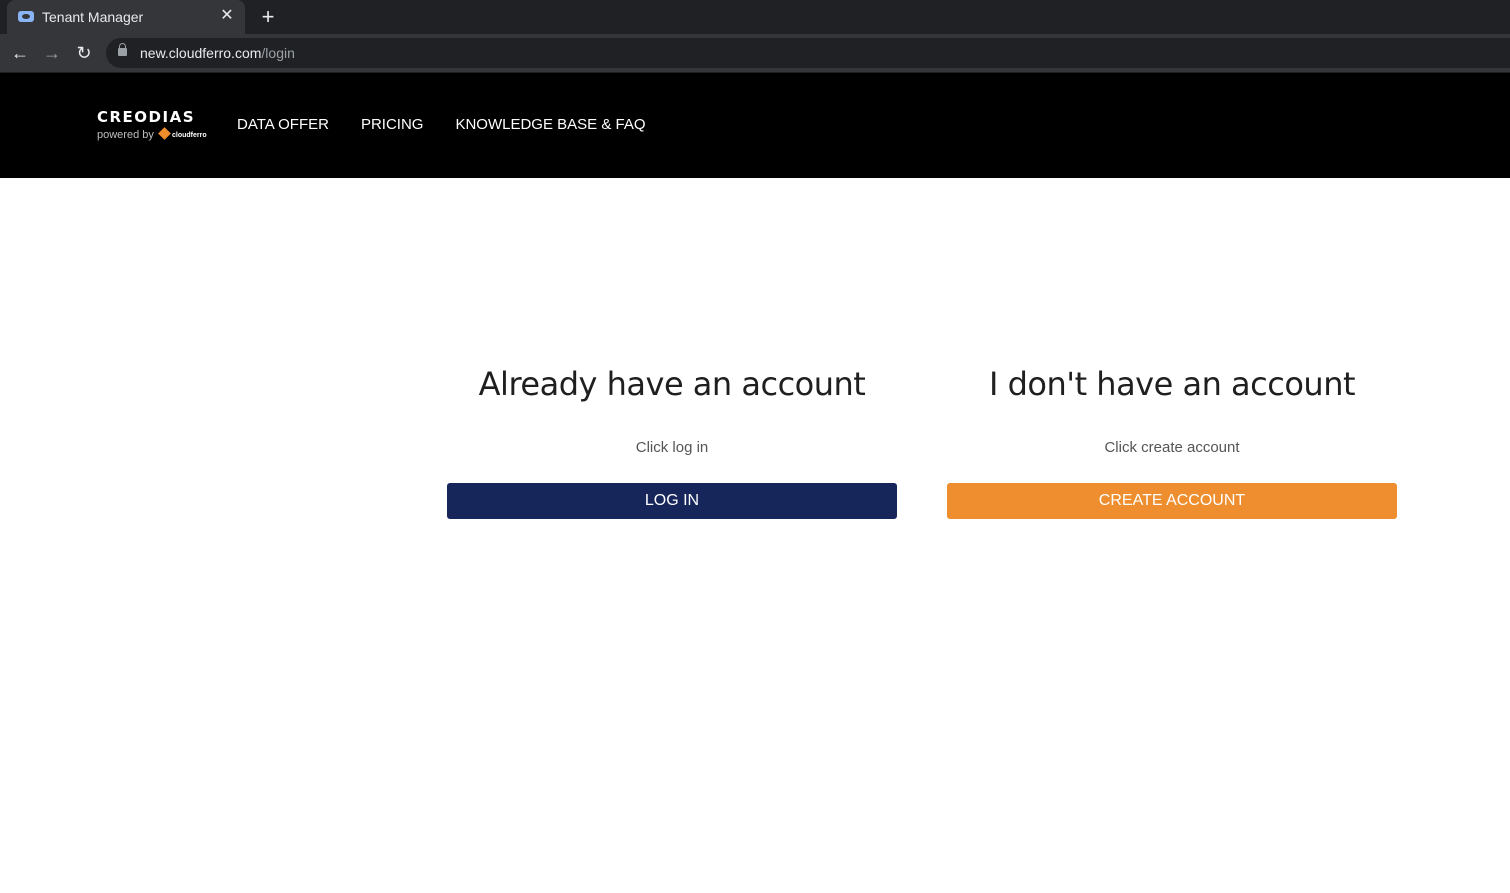  Describe the element at coordinates (672, 447) in the screenshot. I see `login-hint: Click log in` at that location.